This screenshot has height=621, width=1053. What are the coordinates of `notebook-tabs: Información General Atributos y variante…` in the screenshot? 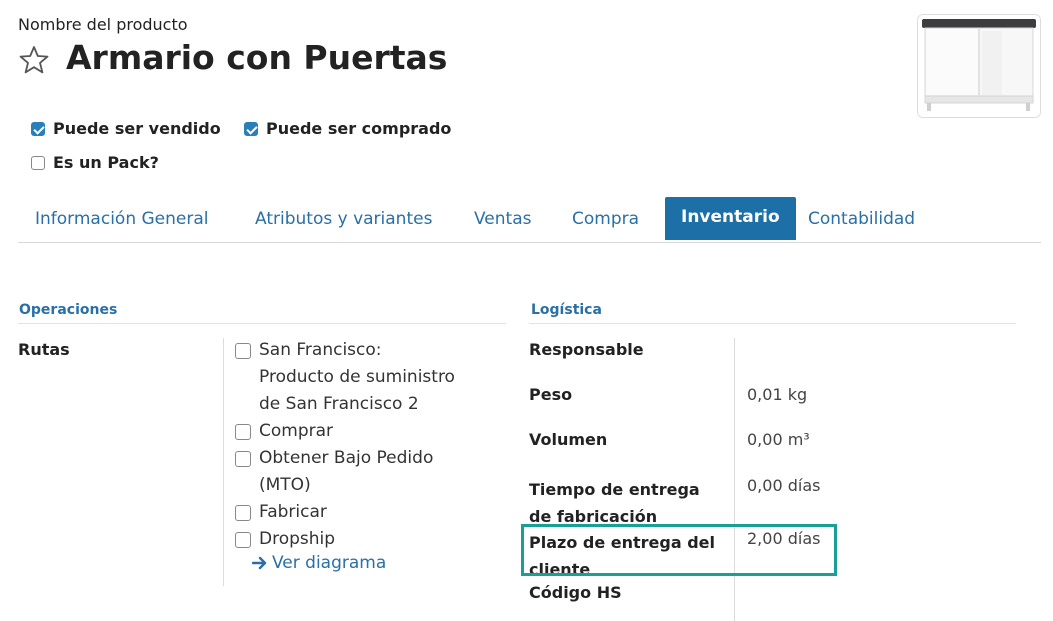 It's located at (529, 220).